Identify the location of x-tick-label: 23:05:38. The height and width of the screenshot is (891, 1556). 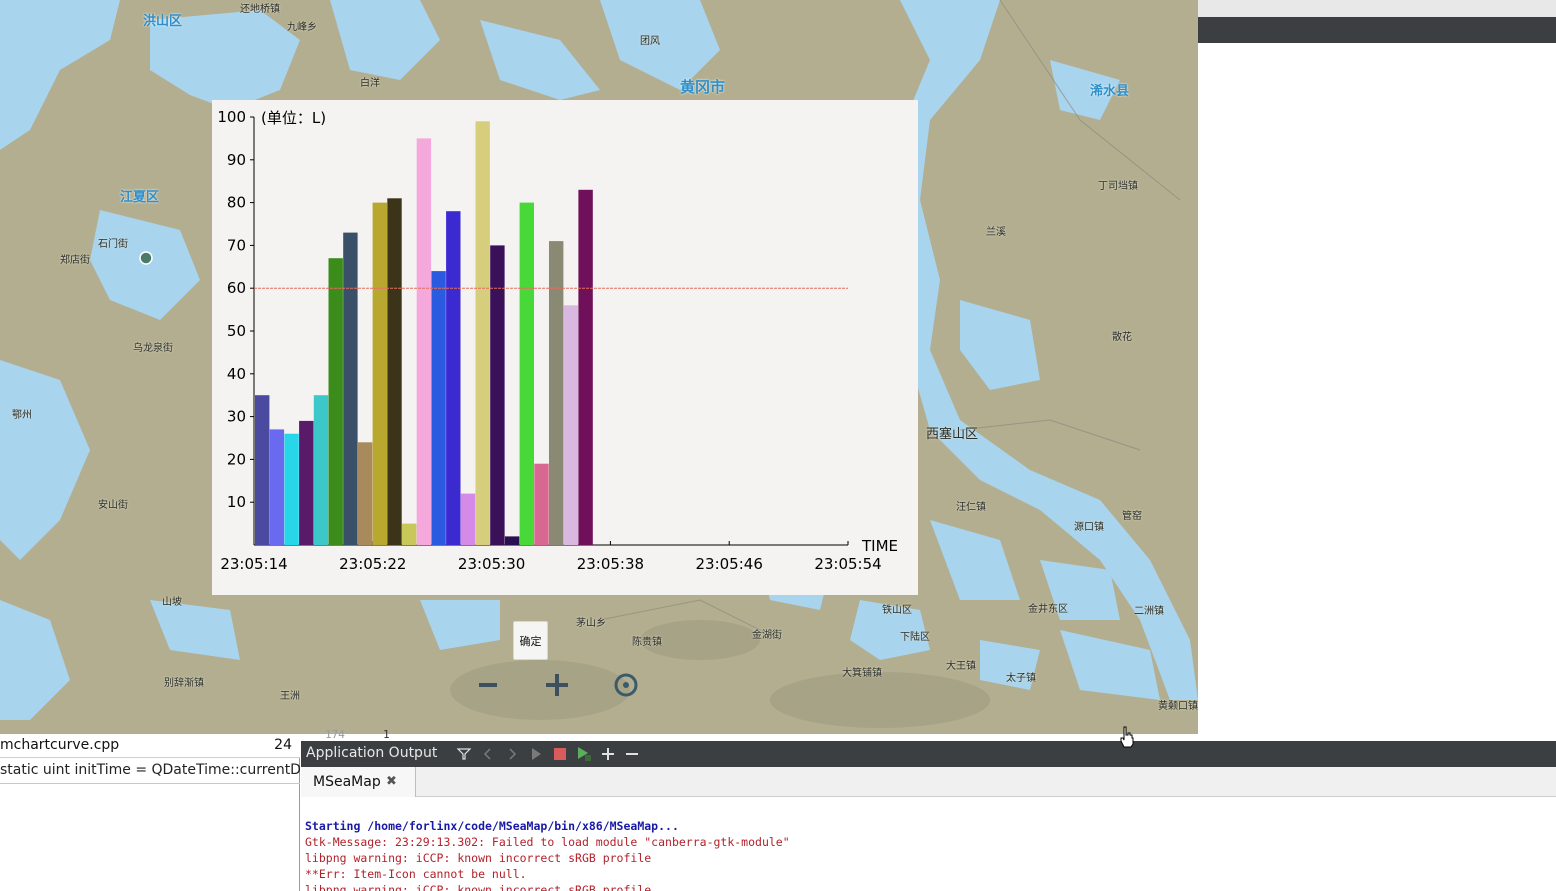
(610, 564).